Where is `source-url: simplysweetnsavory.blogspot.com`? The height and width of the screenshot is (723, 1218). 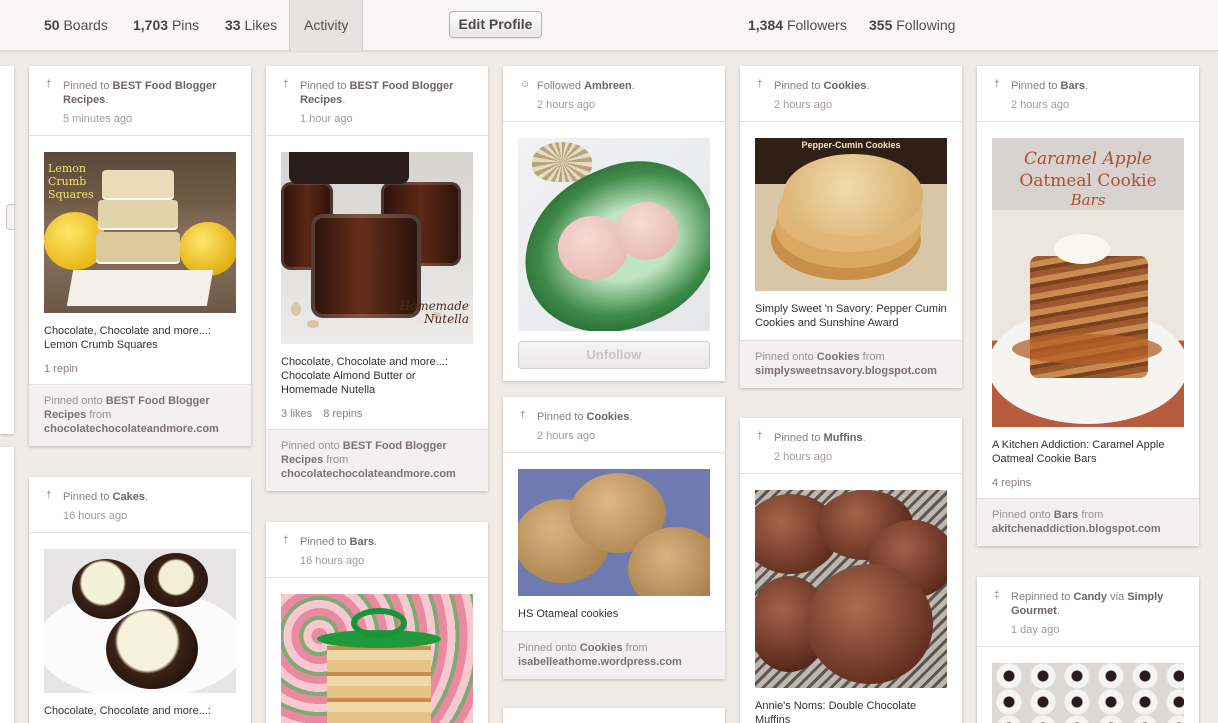
source-url: simplysweetnsavory.blogspot.com is located at coordinates (851, 371).